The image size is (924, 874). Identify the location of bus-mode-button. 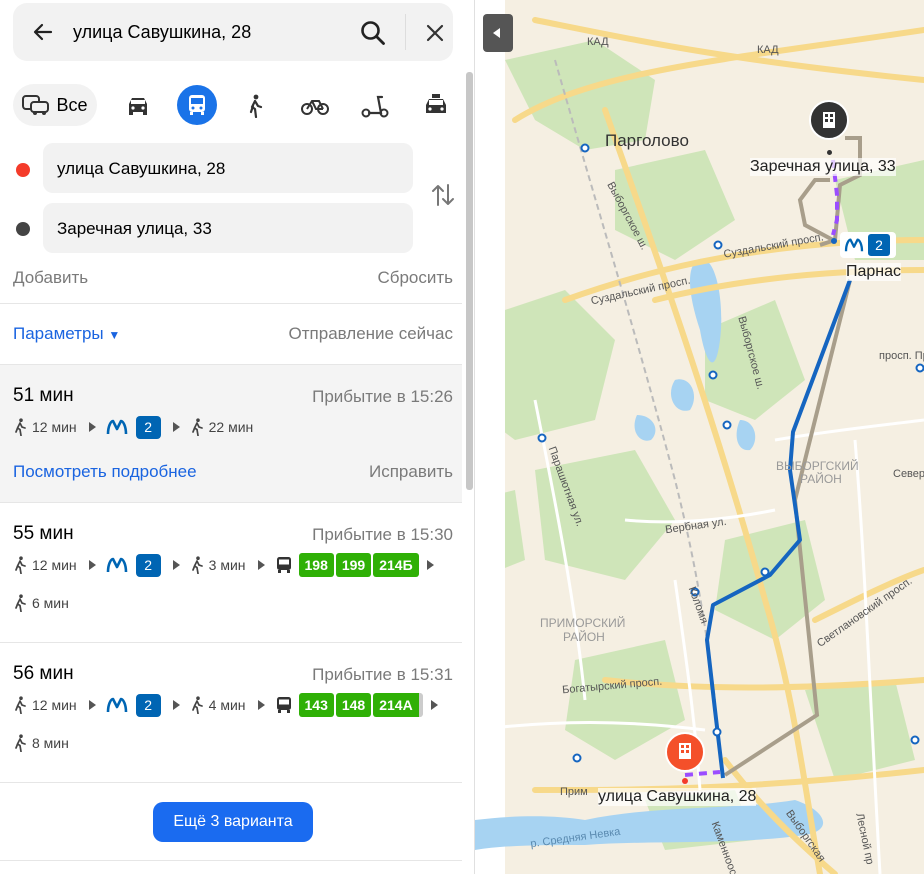
(197, 105).